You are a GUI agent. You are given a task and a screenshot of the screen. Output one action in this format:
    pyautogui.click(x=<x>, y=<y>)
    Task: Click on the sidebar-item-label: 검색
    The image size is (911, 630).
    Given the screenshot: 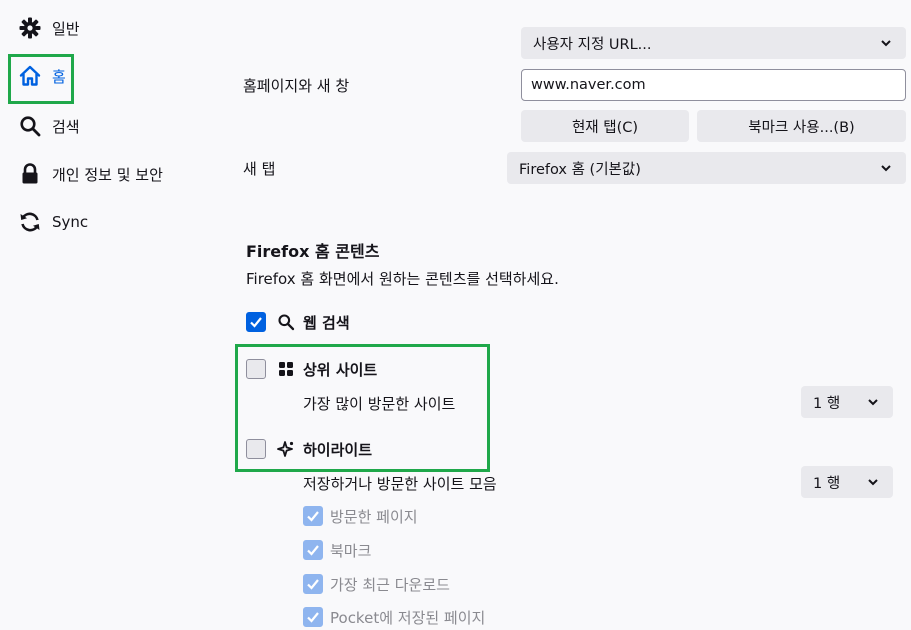 What is the action you would take?
    pyautogui.click(x=66, y=126)
    